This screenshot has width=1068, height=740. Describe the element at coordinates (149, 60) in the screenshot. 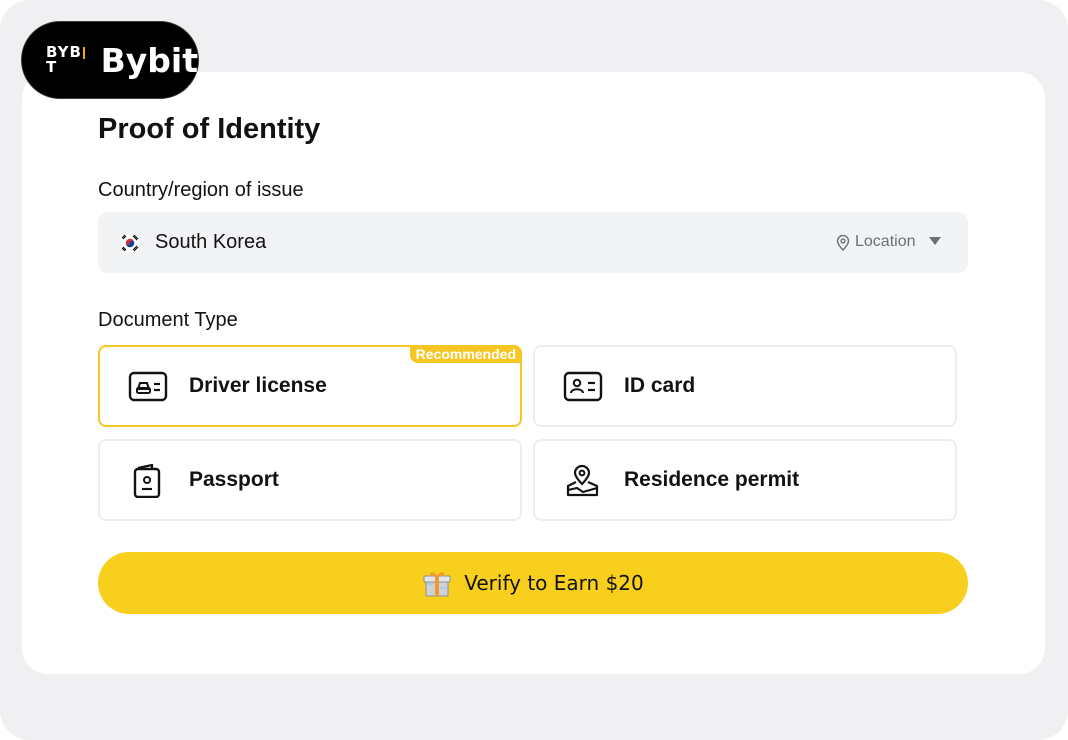

I see `brand-name: Bybit` at that location.